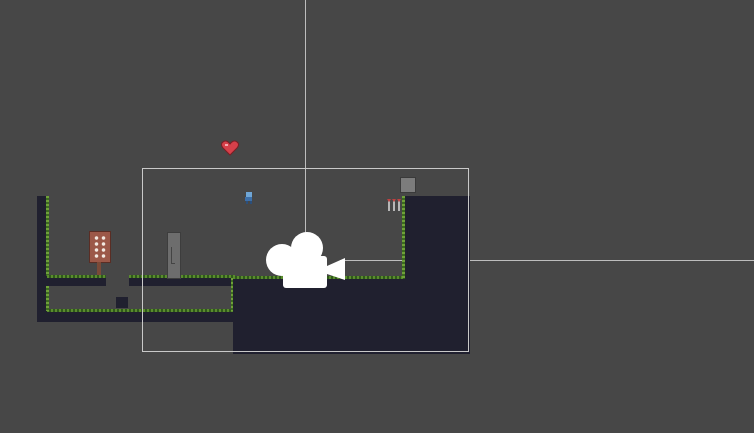 The height and width of the screenshot is (433, 754). What do you see at coordinates (76, 276) in the screenshot?
I see `upper-floor-left-grass` at bounding box center [76, 276].